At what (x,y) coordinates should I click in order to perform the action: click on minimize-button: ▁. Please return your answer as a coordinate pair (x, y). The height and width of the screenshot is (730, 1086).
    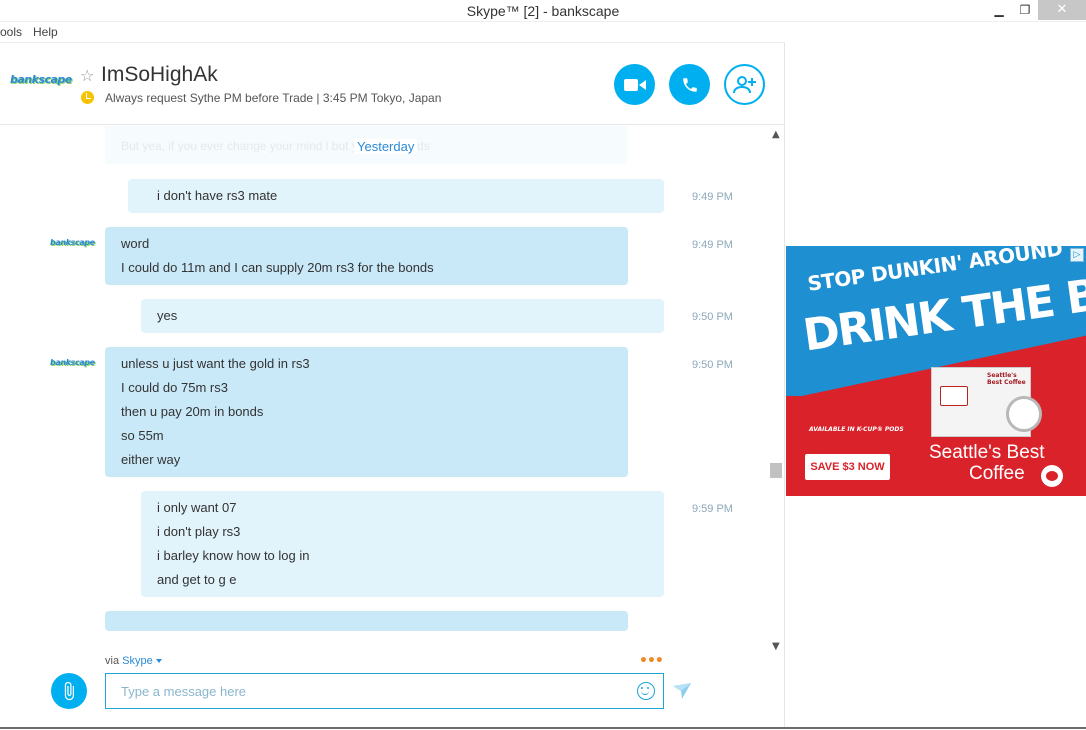
    Looking at the image, I should click on (999, 10).